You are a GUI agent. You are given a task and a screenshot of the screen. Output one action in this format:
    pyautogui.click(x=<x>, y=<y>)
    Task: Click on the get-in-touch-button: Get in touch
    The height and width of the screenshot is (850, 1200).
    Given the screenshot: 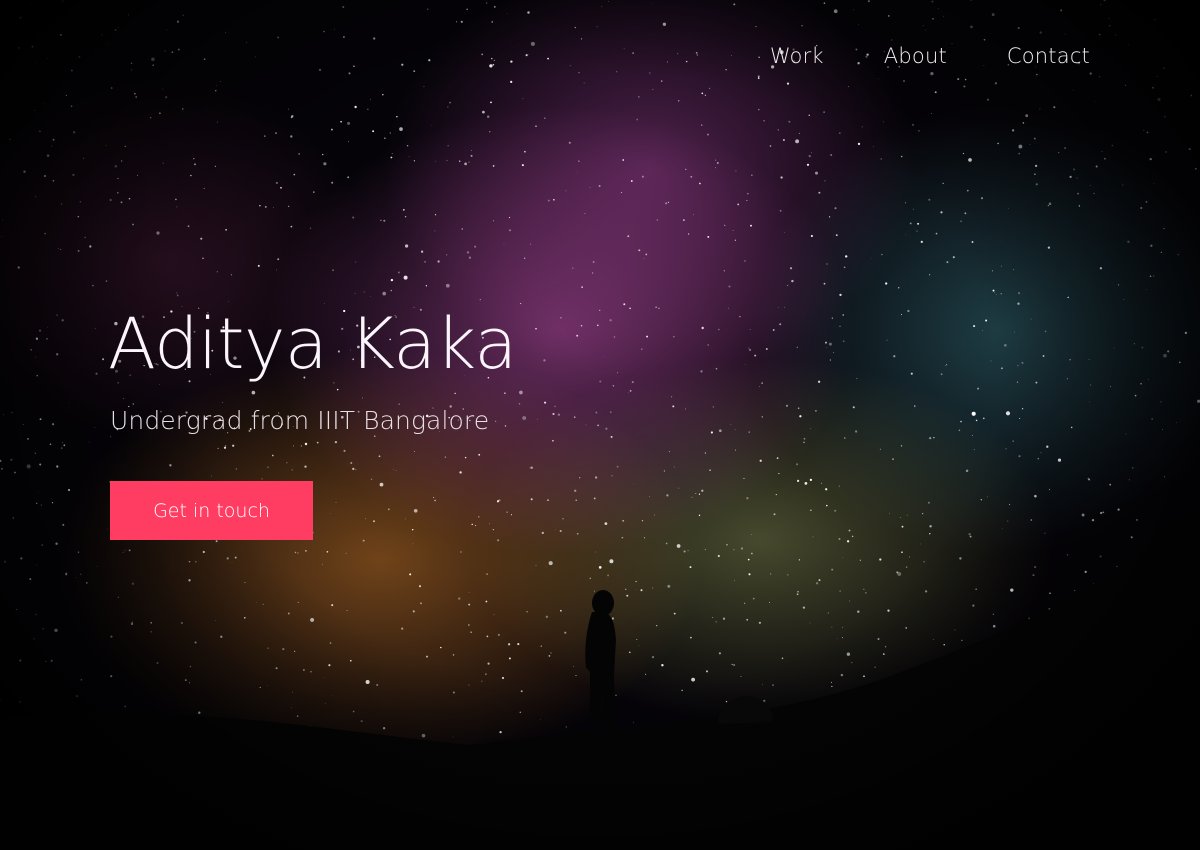 What is the action you would take?
    pyautogui.click(x=211, y=510)
    